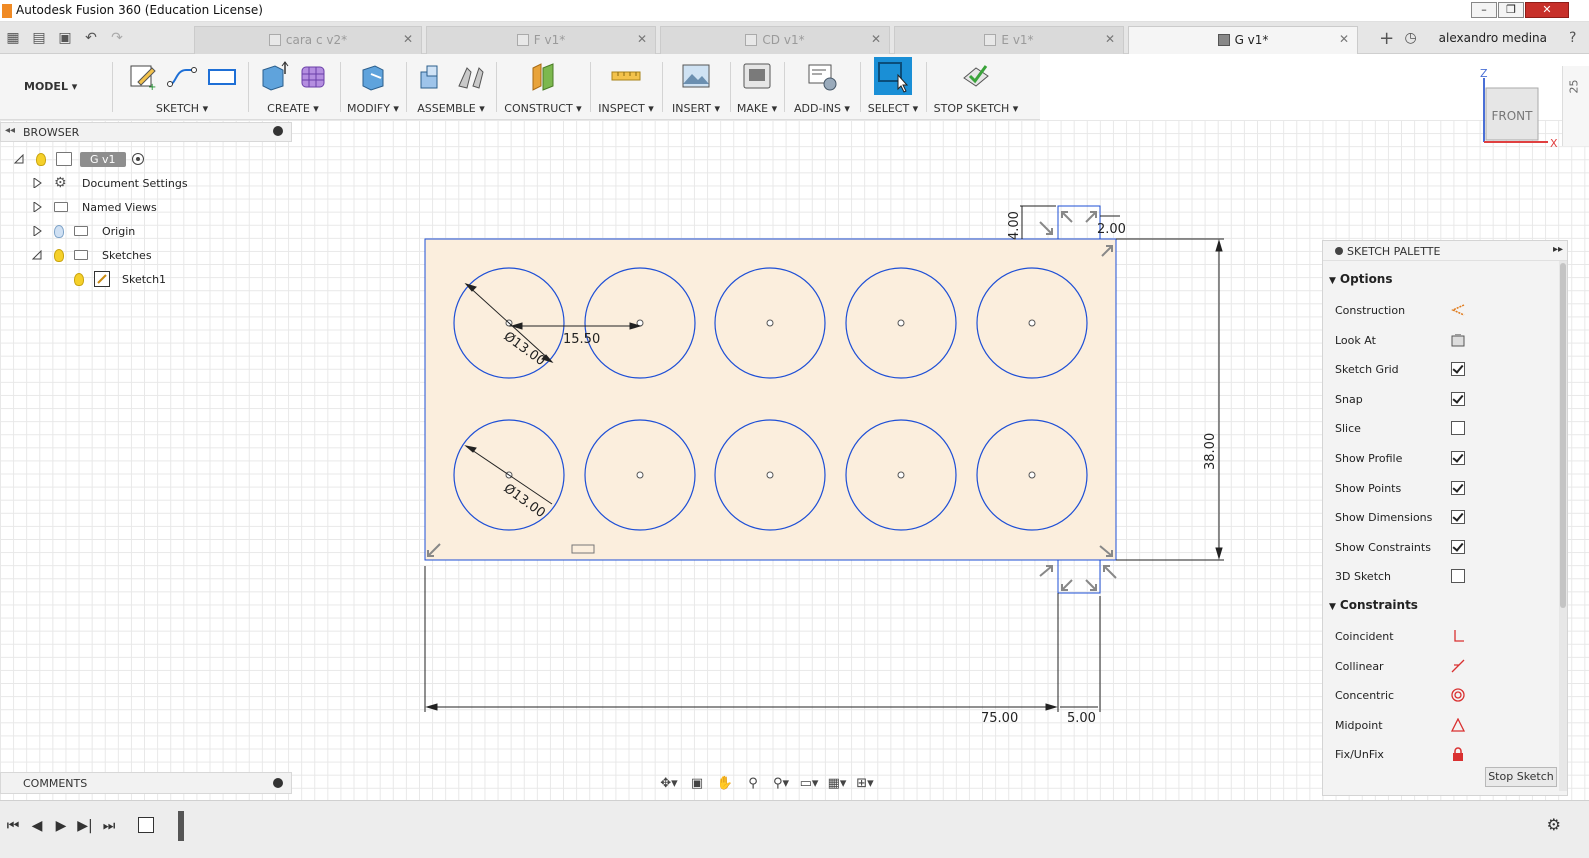 This screenshot has height=858, width=1589. What do you see at coordinates (725, 784) in the screenshot?
I see `pan-hand-icon: ✋` at bounding box center [725, 784].